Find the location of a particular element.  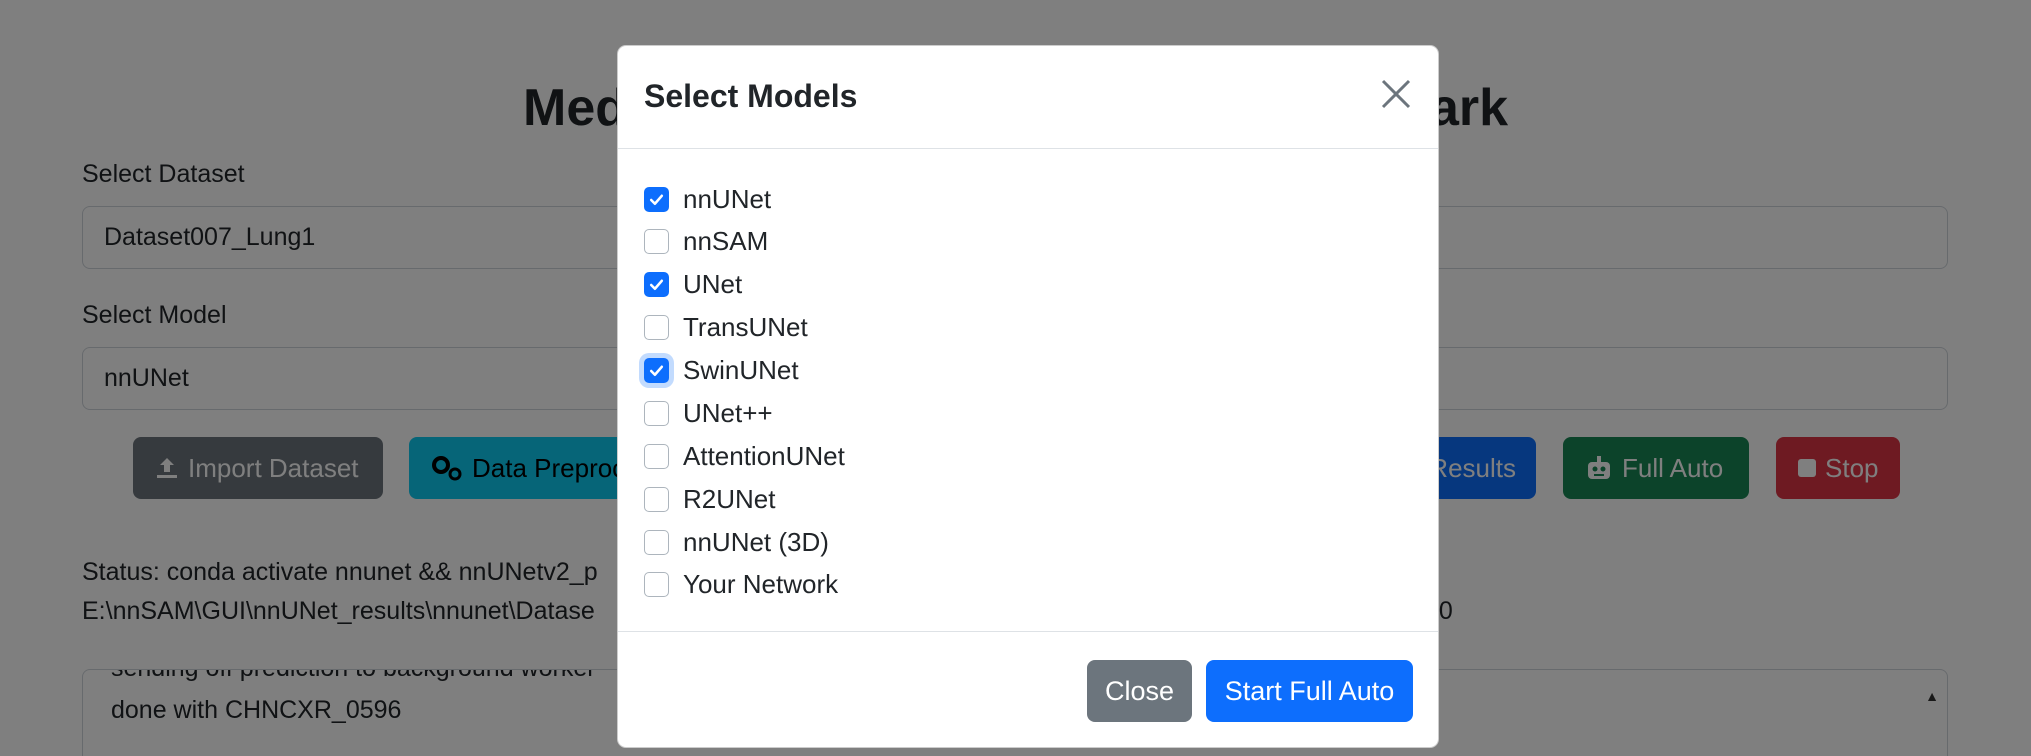

model-option: UNet++ is located at coordinates (708, 413).